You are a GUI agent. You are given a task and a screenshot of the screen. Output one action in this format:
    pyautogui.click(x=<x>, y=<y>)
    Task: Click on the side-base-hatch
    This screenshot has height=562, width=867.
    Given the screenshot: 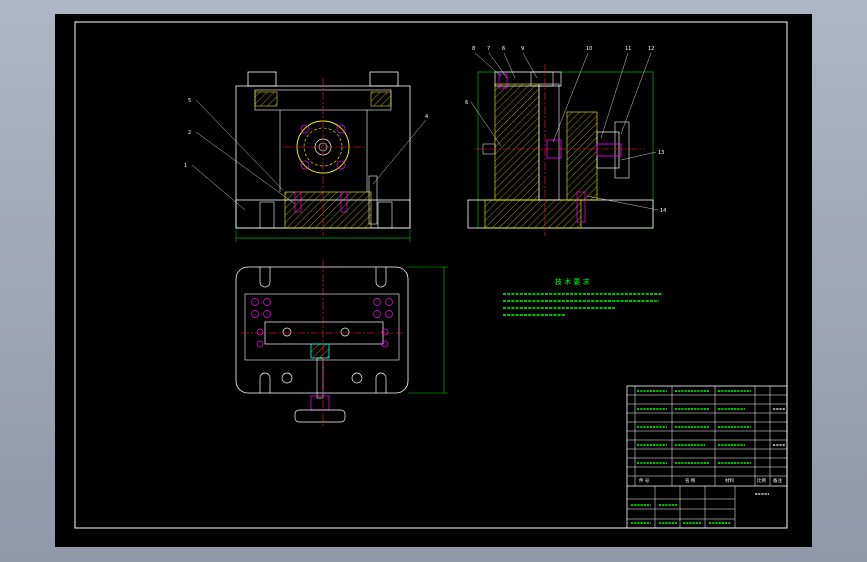 What is the action you would take?
    pyautogui.click(x=533, y=214)
    